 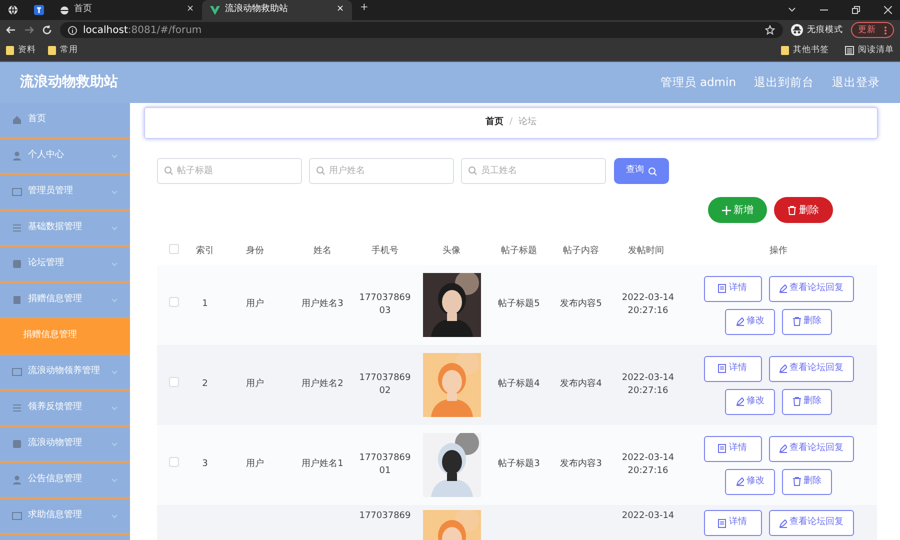 What do you see at coordinates (494, 123) in the screenshot?
I see `breadcrumb-item: 首页` at bounding box center [494, 123].